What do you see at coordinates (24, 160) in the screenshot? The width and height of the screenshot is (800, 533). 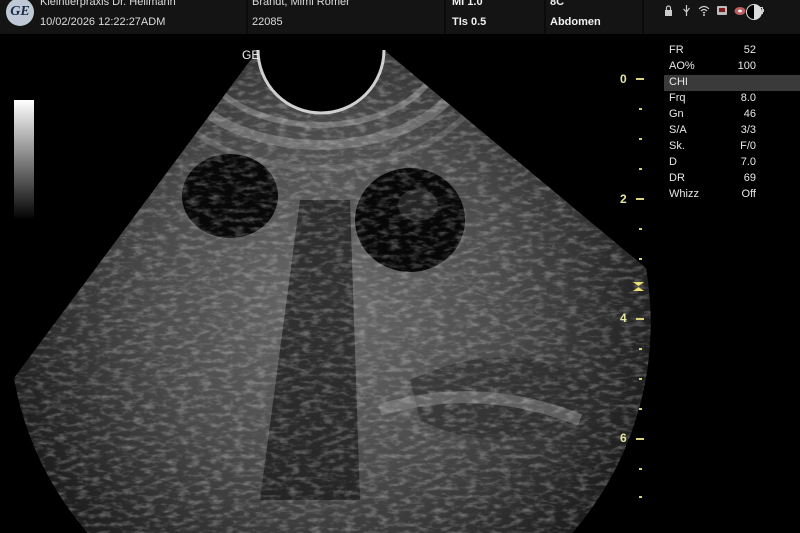 I see `grayscale-bar` at bounding box center [24, 160].